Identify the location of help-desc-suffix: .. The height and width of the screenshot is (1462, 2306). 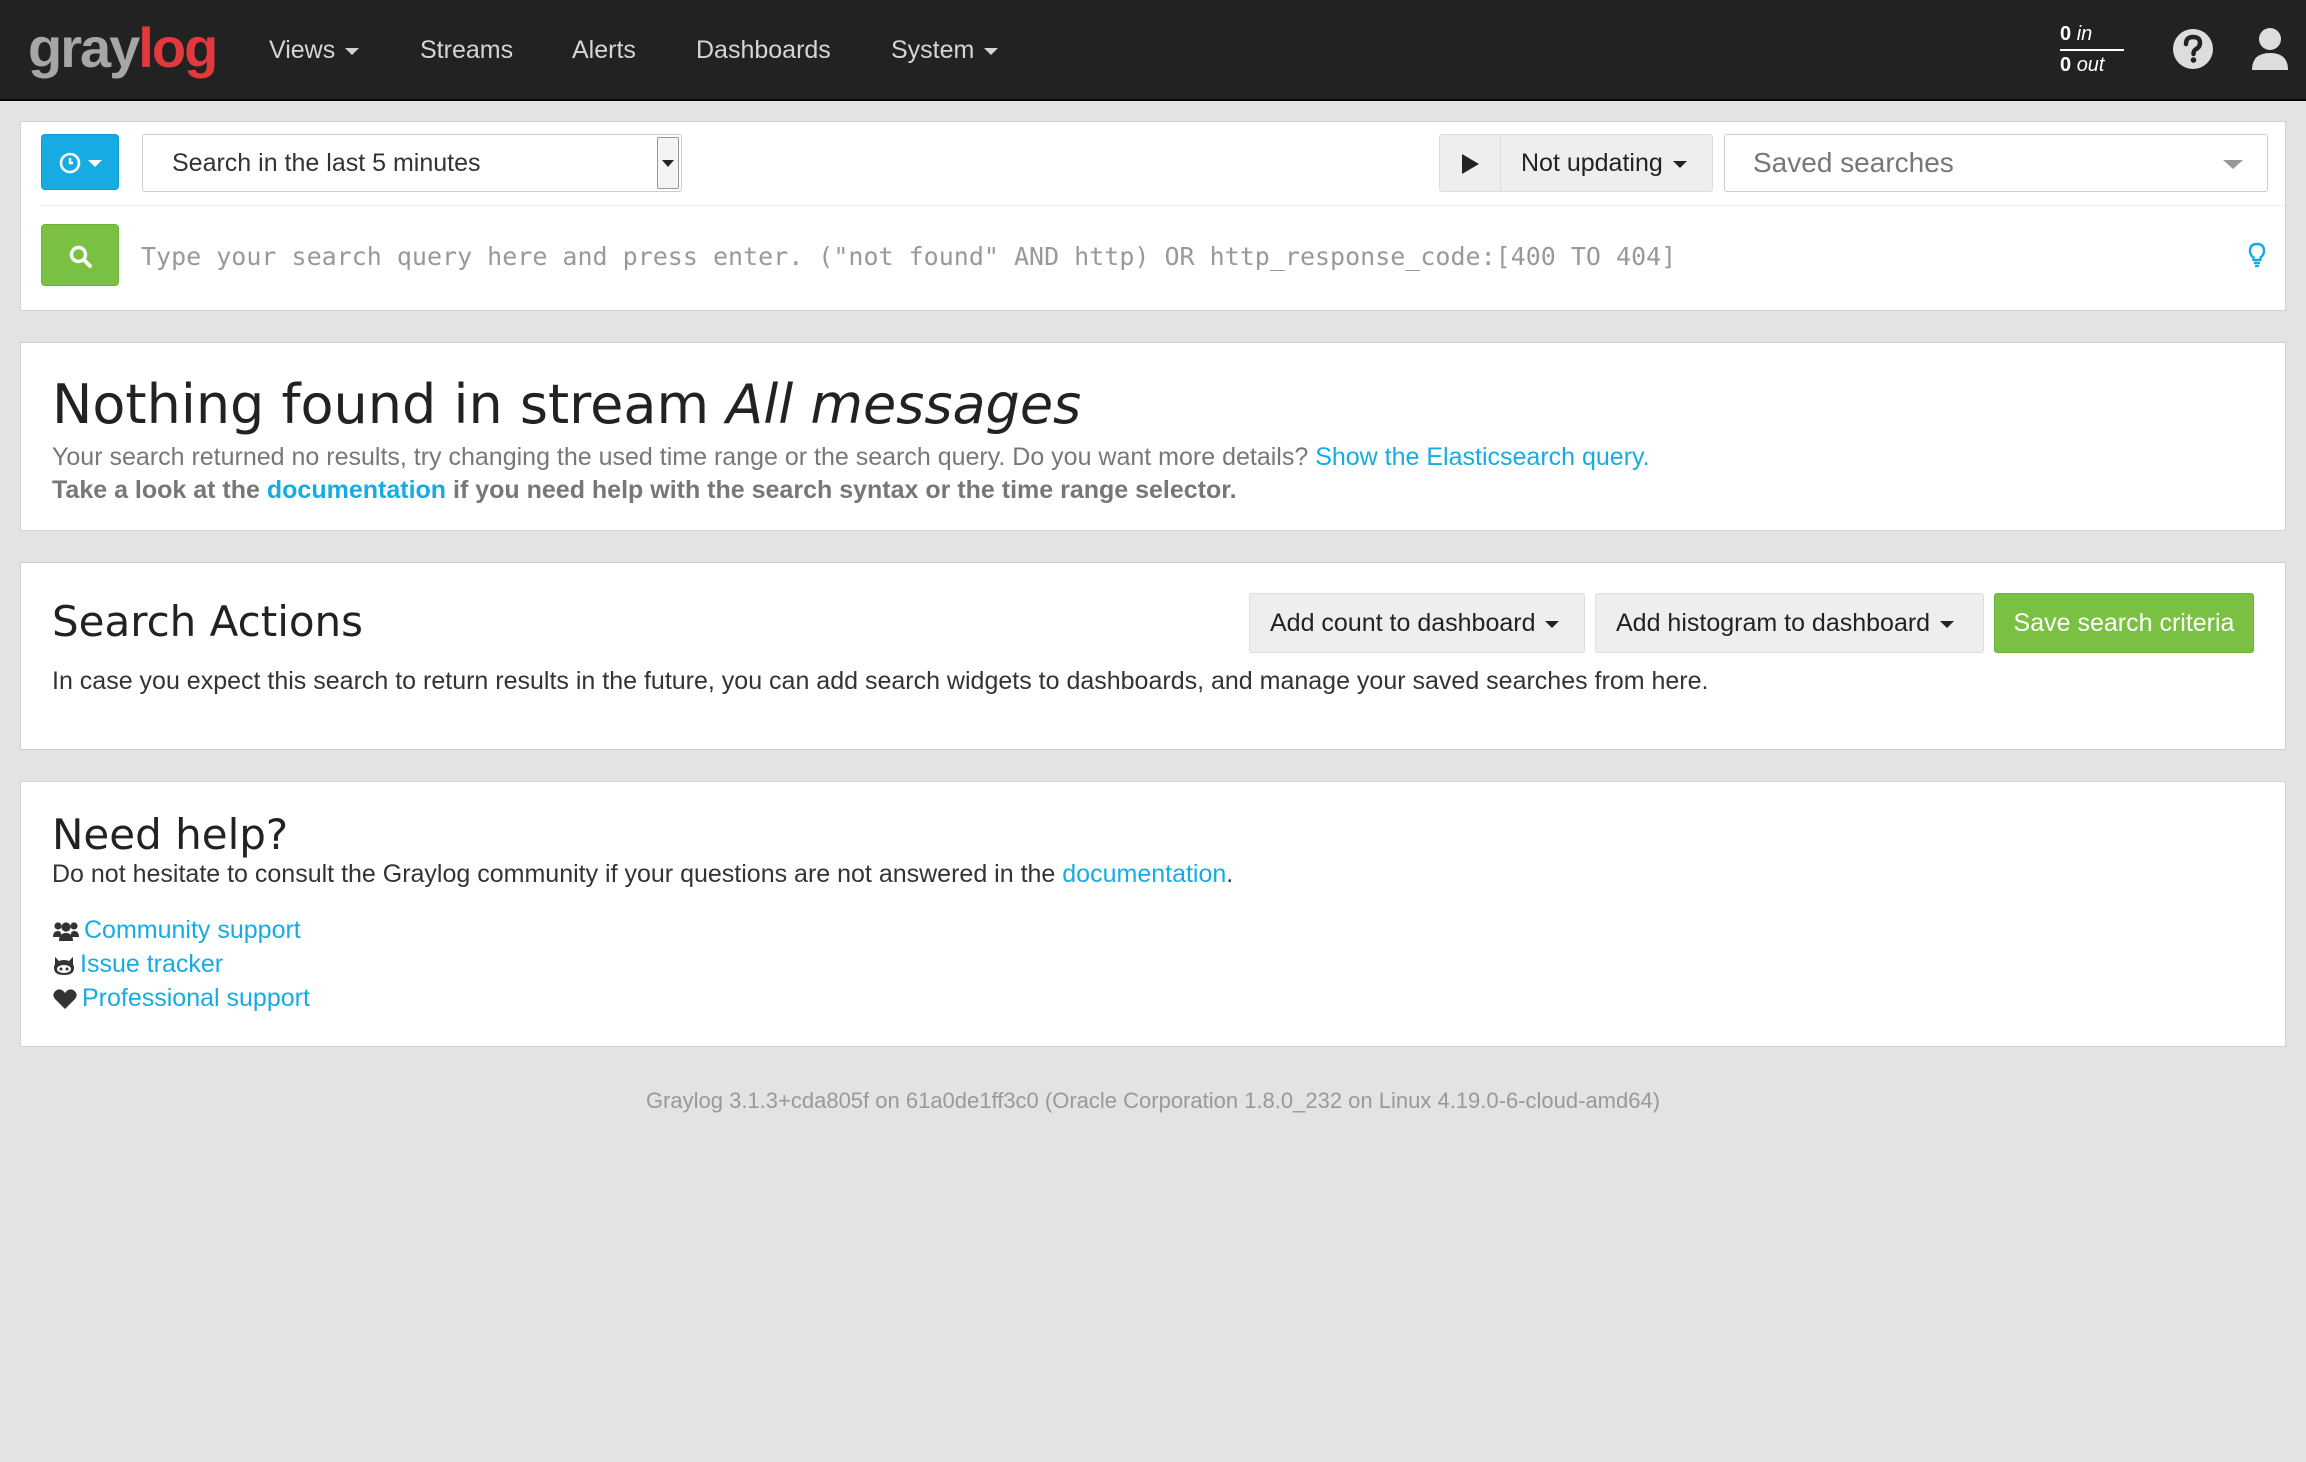
(1230, 874).